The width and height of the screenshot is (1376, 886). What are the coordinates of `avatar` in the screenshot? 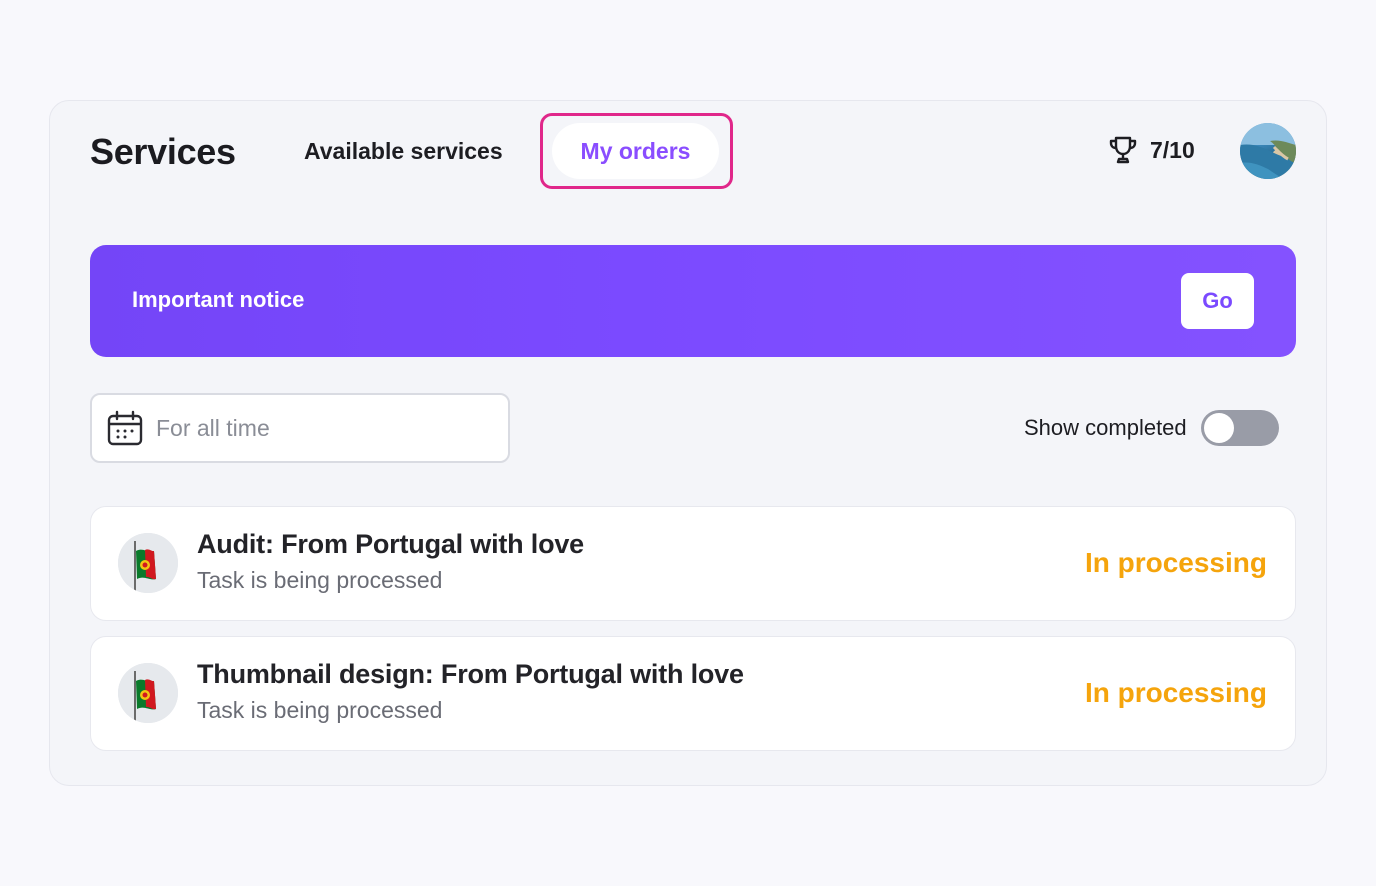 It's located at (1268, 151).